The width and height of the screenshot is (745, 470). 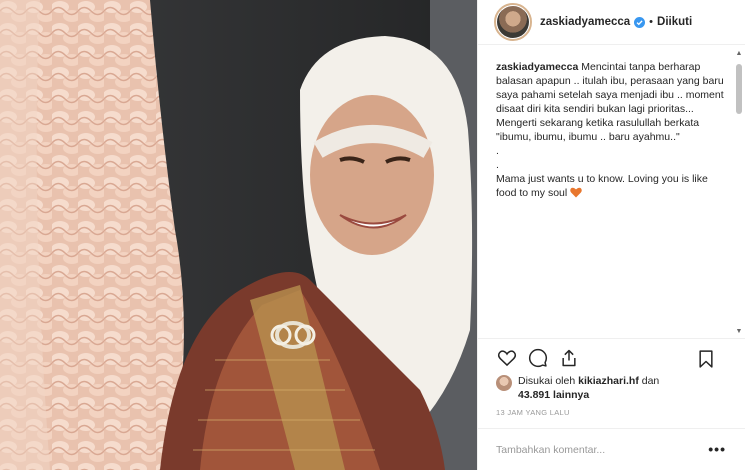 I want to click on action-bar, so click(x=611, y=357).